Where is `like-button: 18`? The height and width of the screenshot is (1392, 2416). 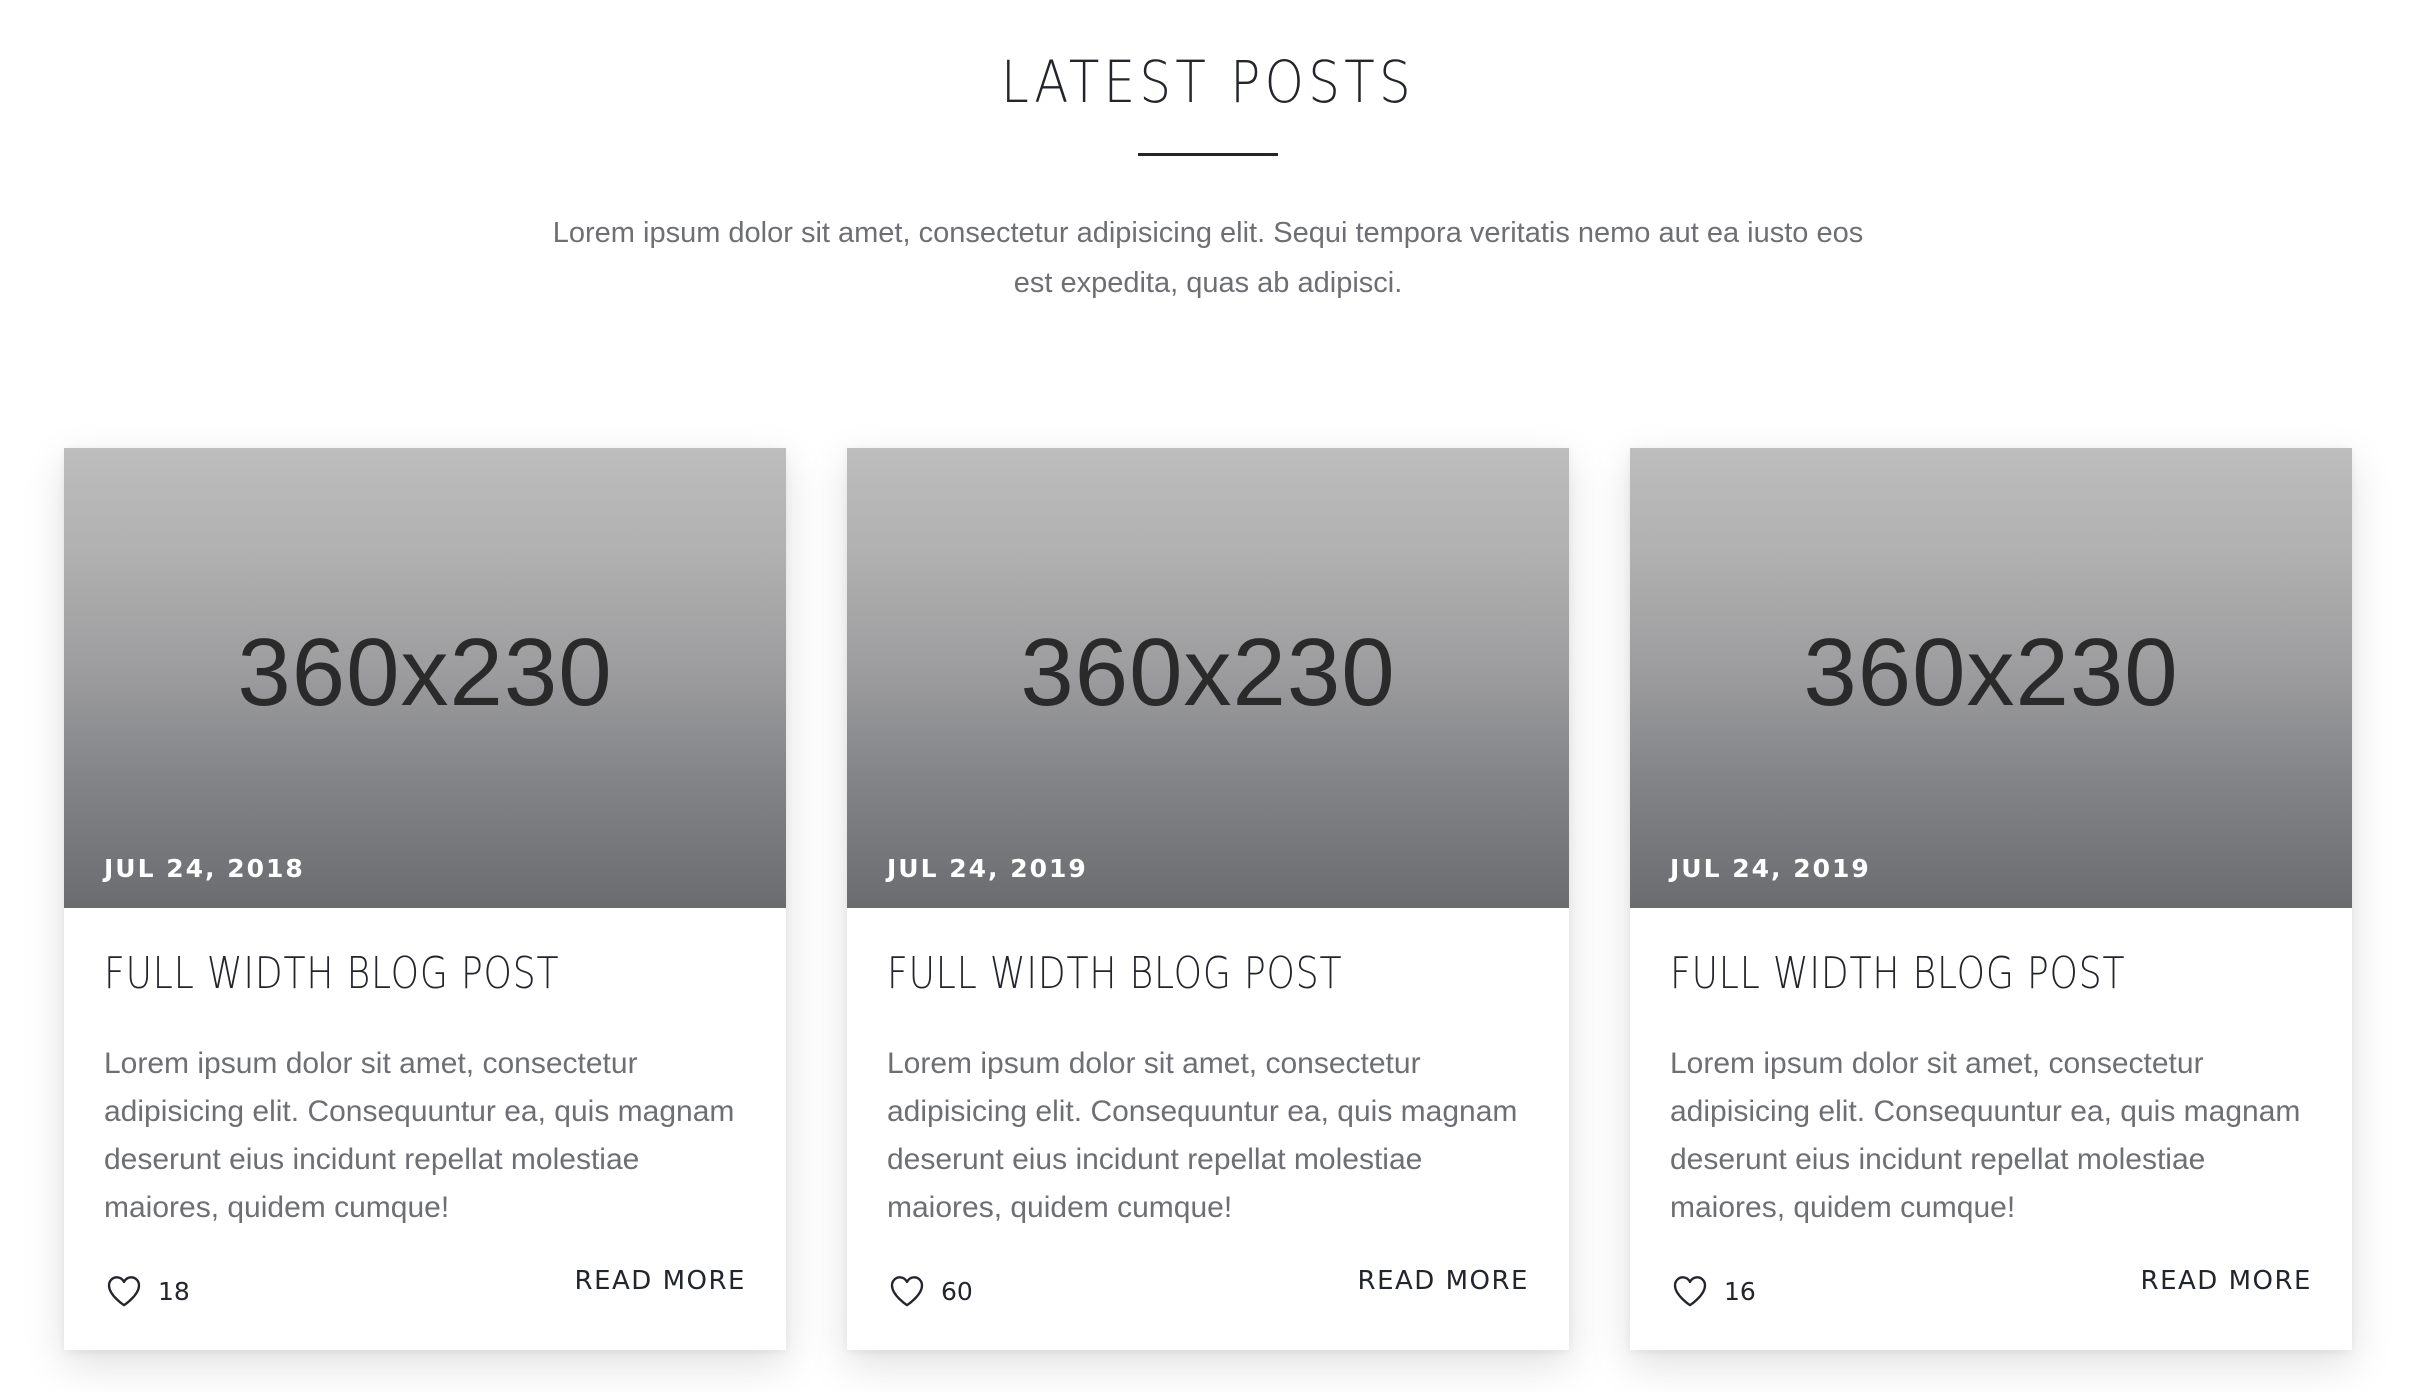
like-button: 18 is located at coordinates (147, 1291).